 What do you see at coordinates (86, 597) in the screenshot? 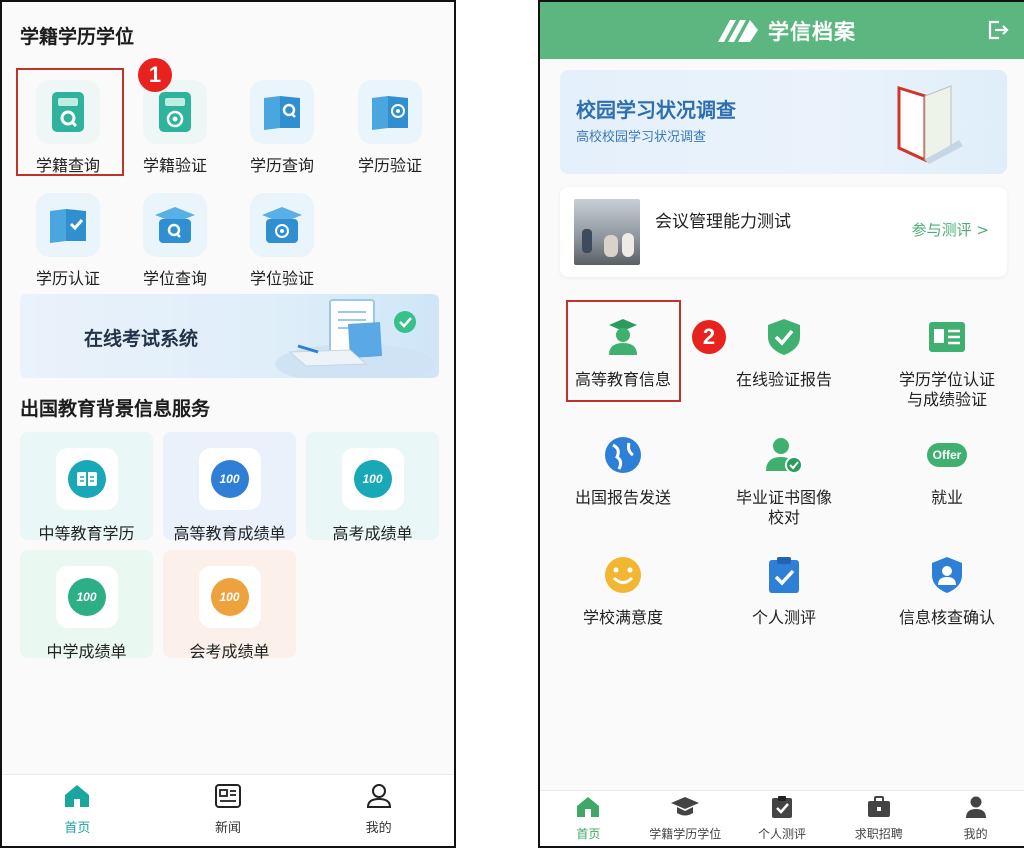
I see `middle-school-transcript-icon: 100` at bounding box center [86, 597].